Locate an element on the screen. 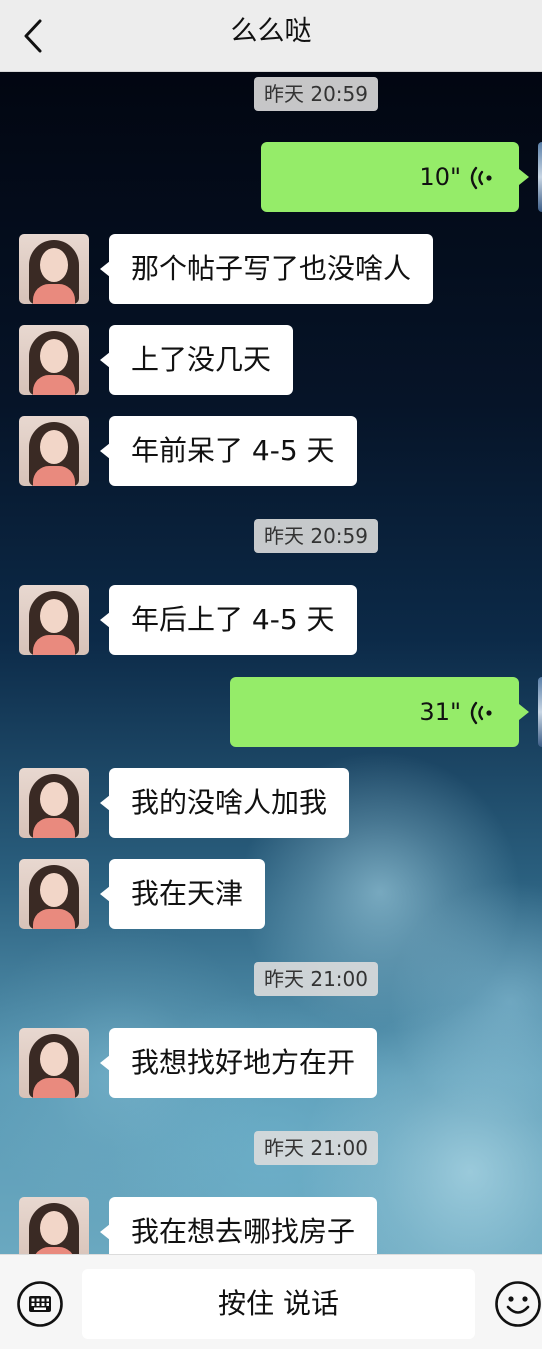 This screenshot has width=542, height=1349. voice-duration: 31" is located at coordinates (440, 712).